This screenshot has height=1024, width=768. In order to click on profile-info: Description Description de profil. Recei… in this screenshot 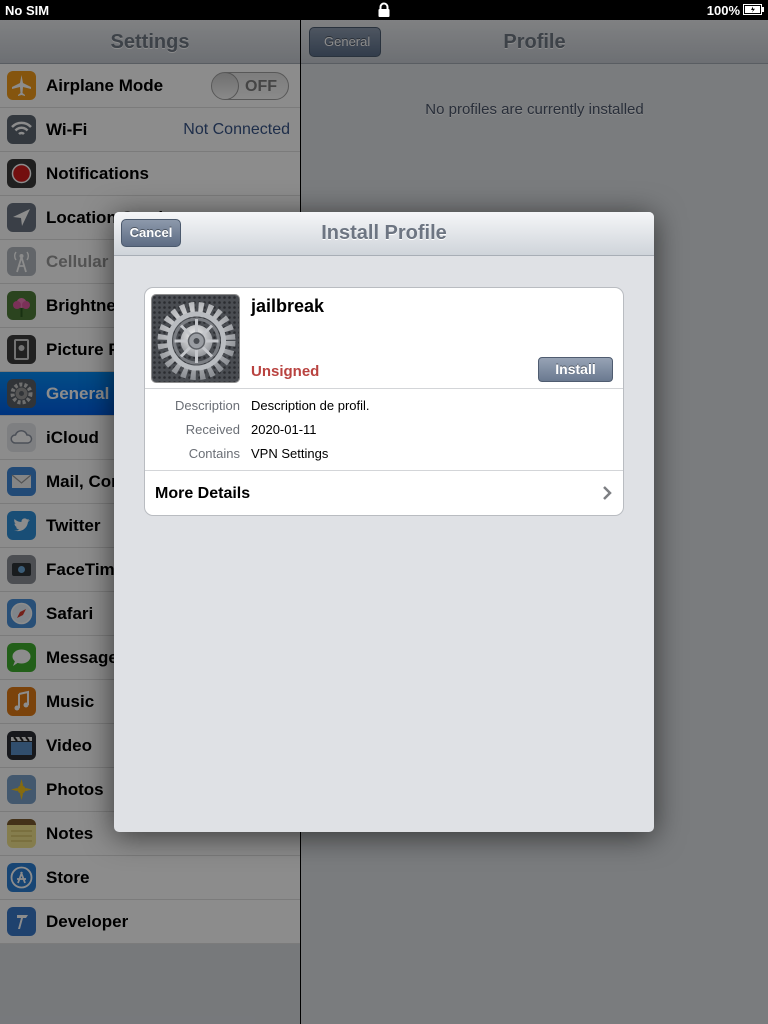, I will do `click(384, 430)`.